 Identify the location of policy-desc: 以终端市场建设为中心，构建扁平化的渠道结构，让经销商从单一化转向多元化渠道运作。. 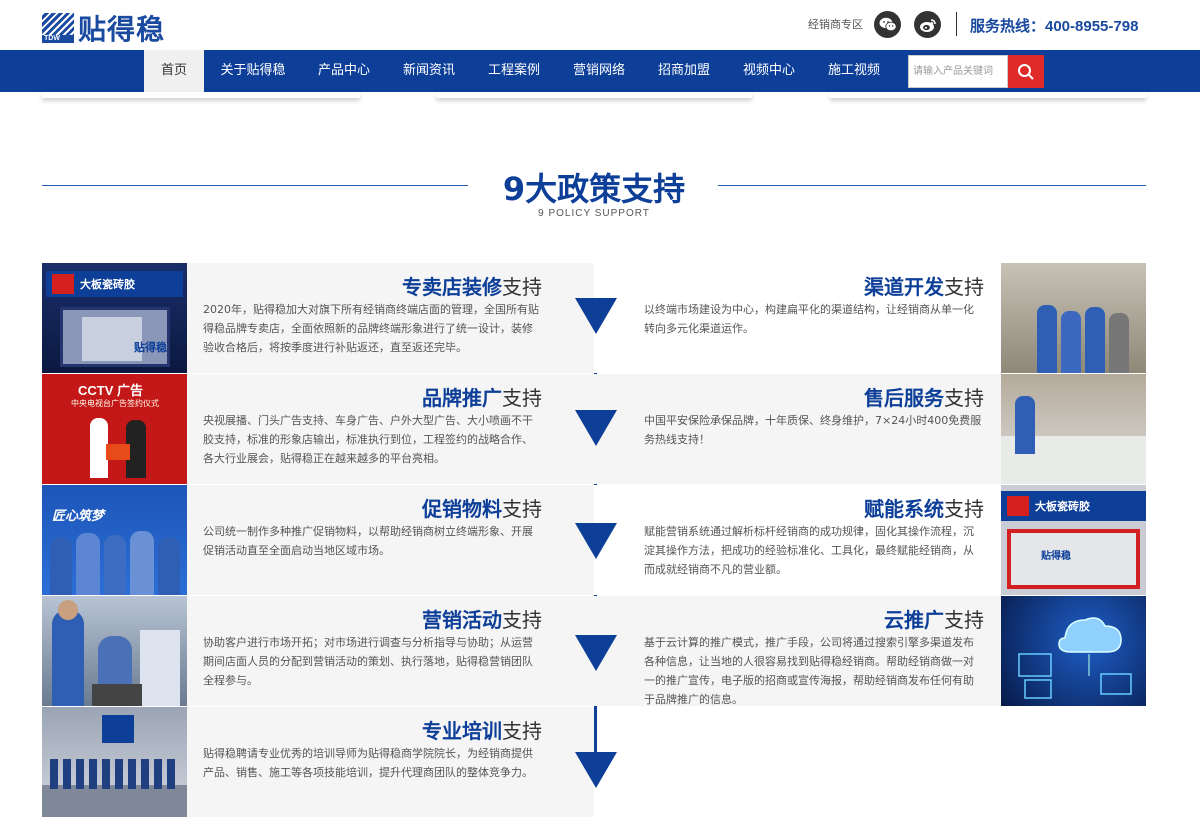
(809, 319).